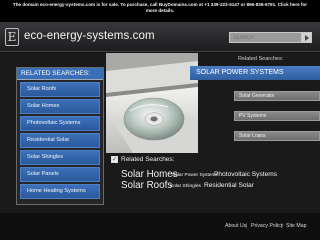 This screenshot has width=320, height=240. Describe the element at coordinates (12, 37) in the screenshot. I see `logo-icon: E` at that location.